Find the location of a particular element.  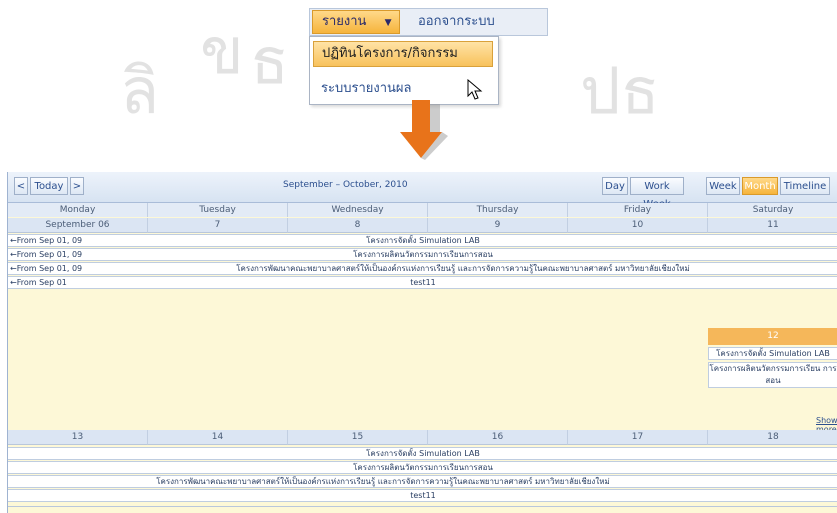

row-divider is located at coordinates (422, 506).